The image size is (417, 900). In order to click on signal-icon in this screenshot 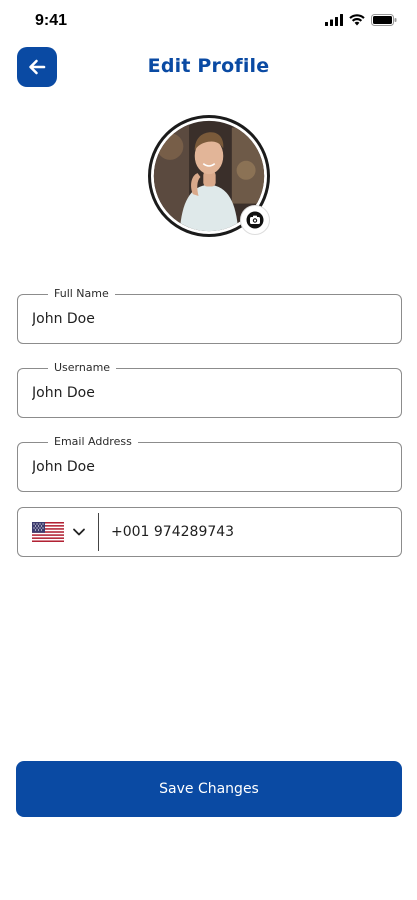, I will do `click(334, 20)`.